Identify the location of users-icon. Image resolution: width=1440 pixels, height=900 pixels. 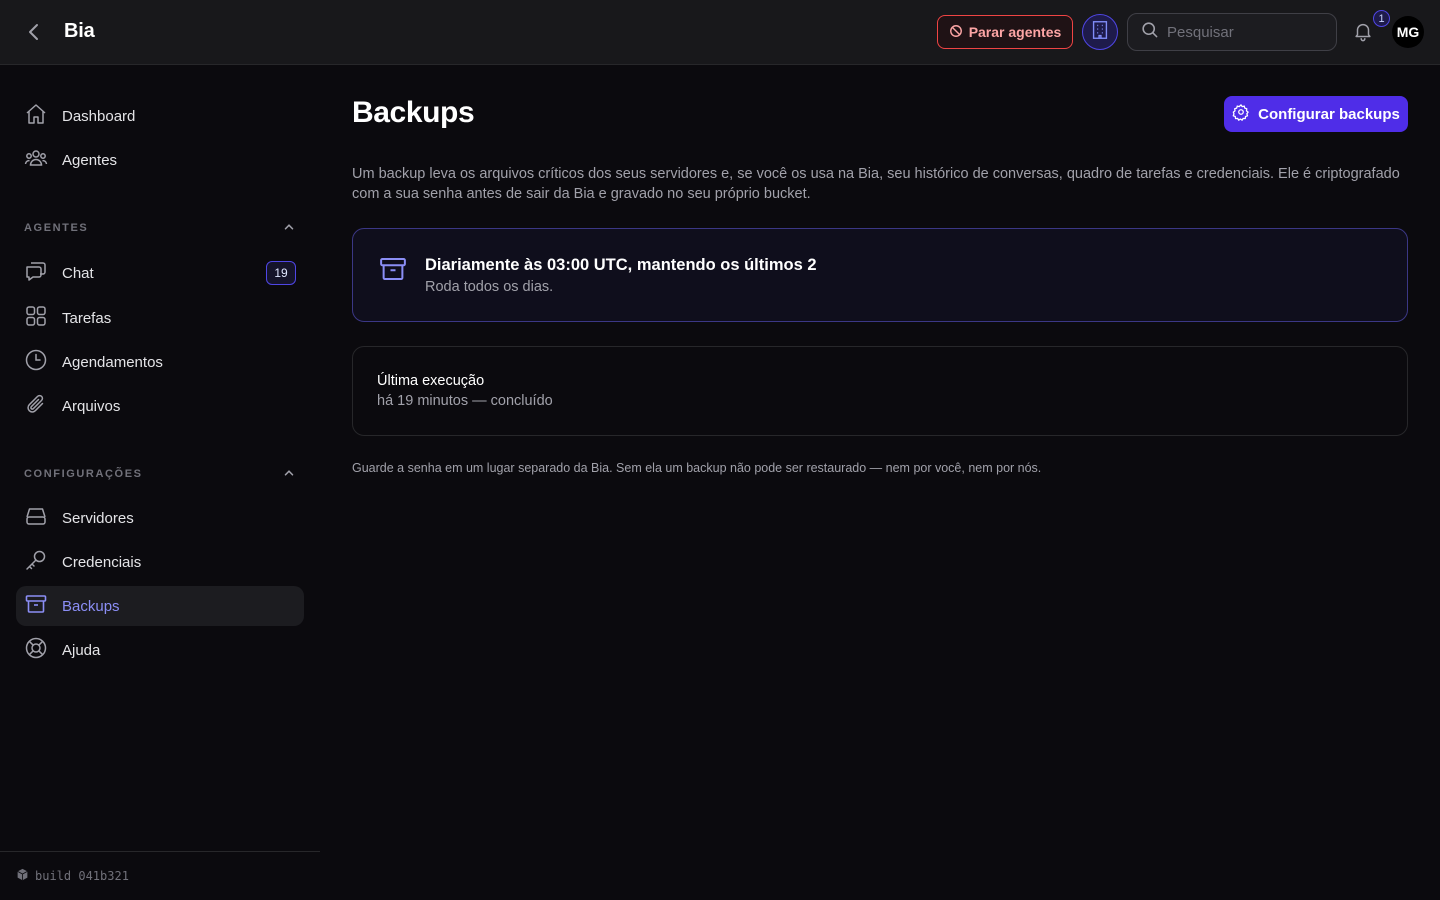
(36, 160).